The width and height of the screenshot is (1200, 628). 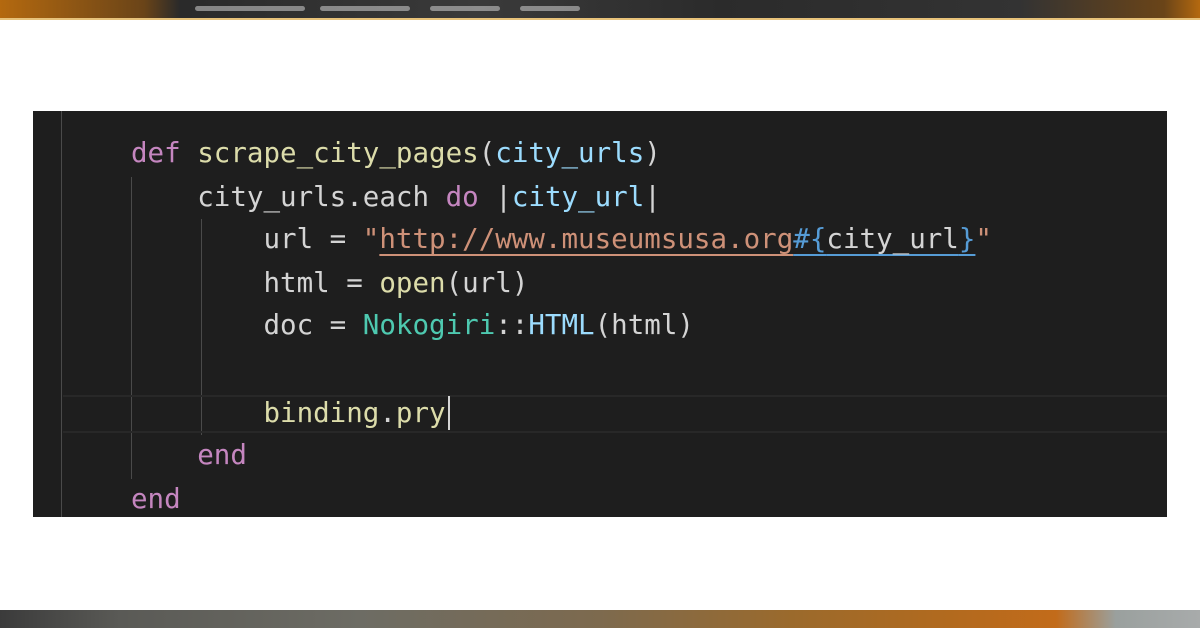 I want to click on code-token: city_urls, so click(x=570, y=153).